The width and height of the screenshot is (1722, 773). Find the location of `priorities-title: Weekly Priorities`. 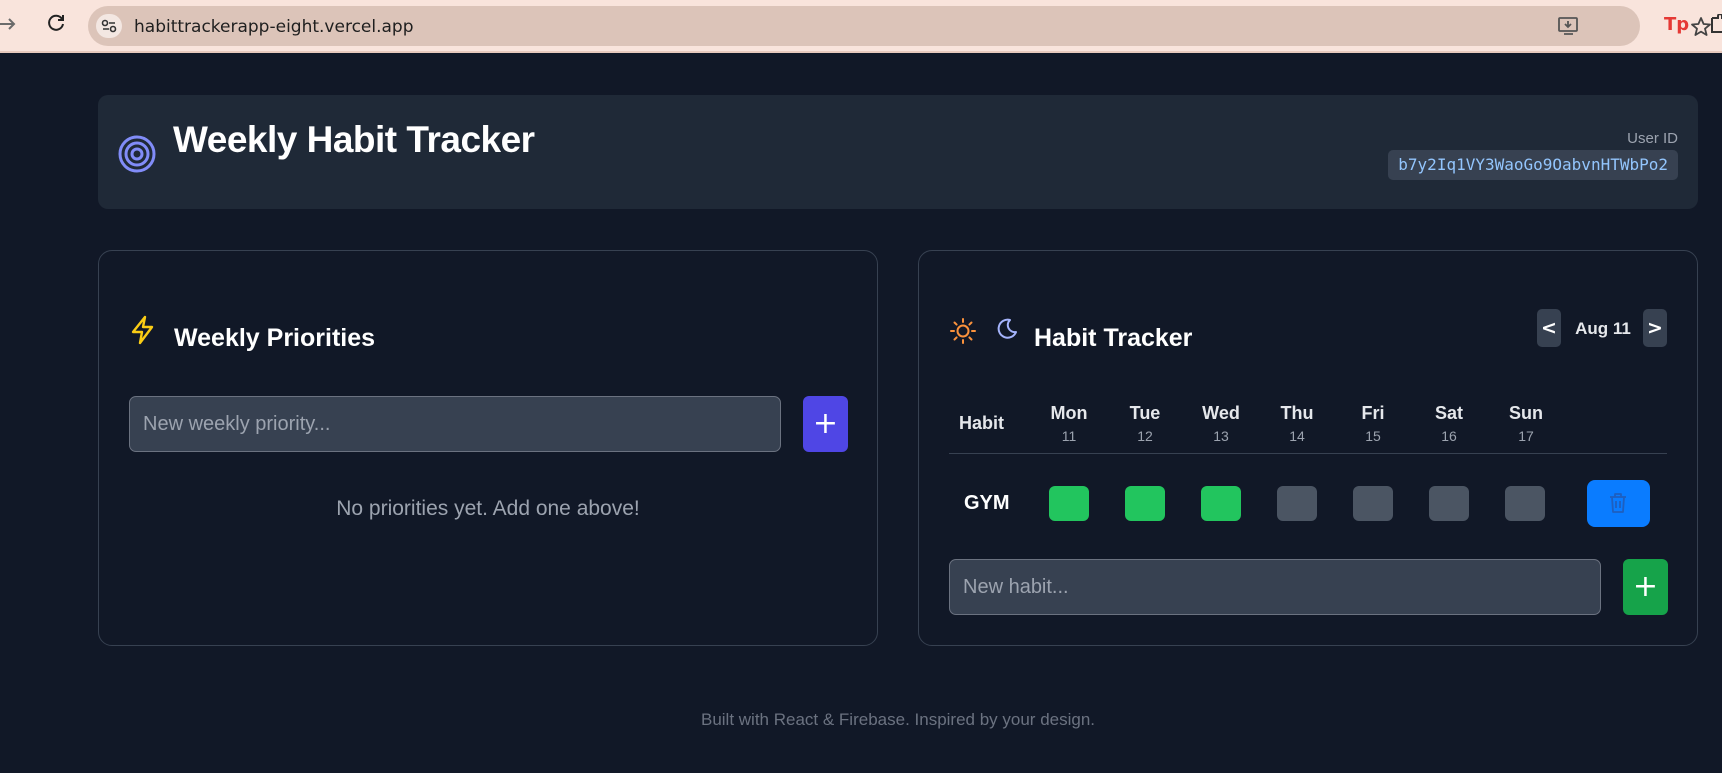

priorities-title: Weekly Priorities is located at coordinates (275, 338).